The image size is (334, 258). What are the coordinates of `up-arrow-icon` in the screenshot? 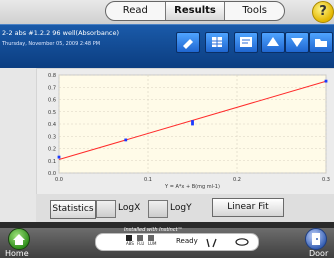 It's located at (273, 41).